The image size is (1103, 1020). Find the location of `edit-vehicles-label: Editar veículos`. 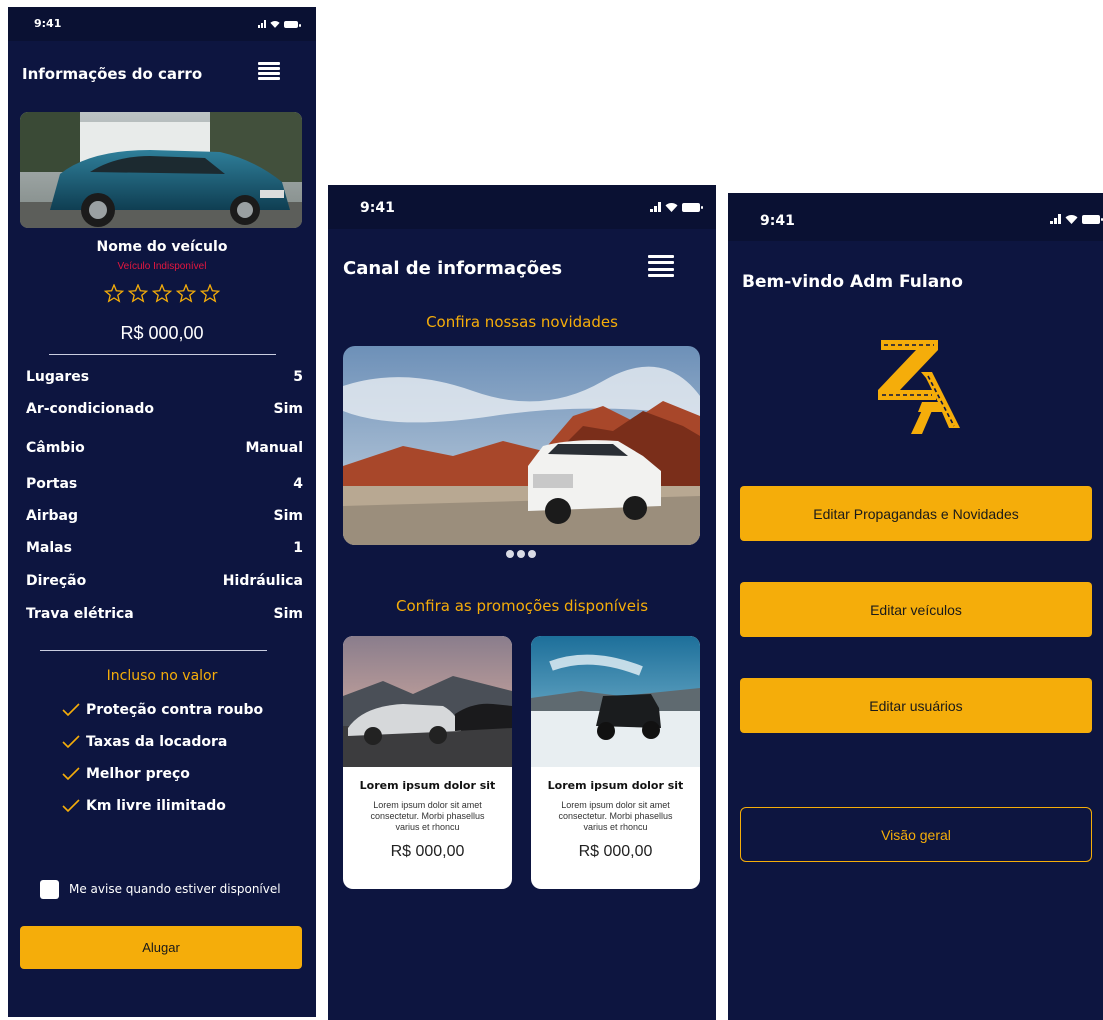

edit-vehicles-label: Editar veículos is located at coordinates (916, 609).